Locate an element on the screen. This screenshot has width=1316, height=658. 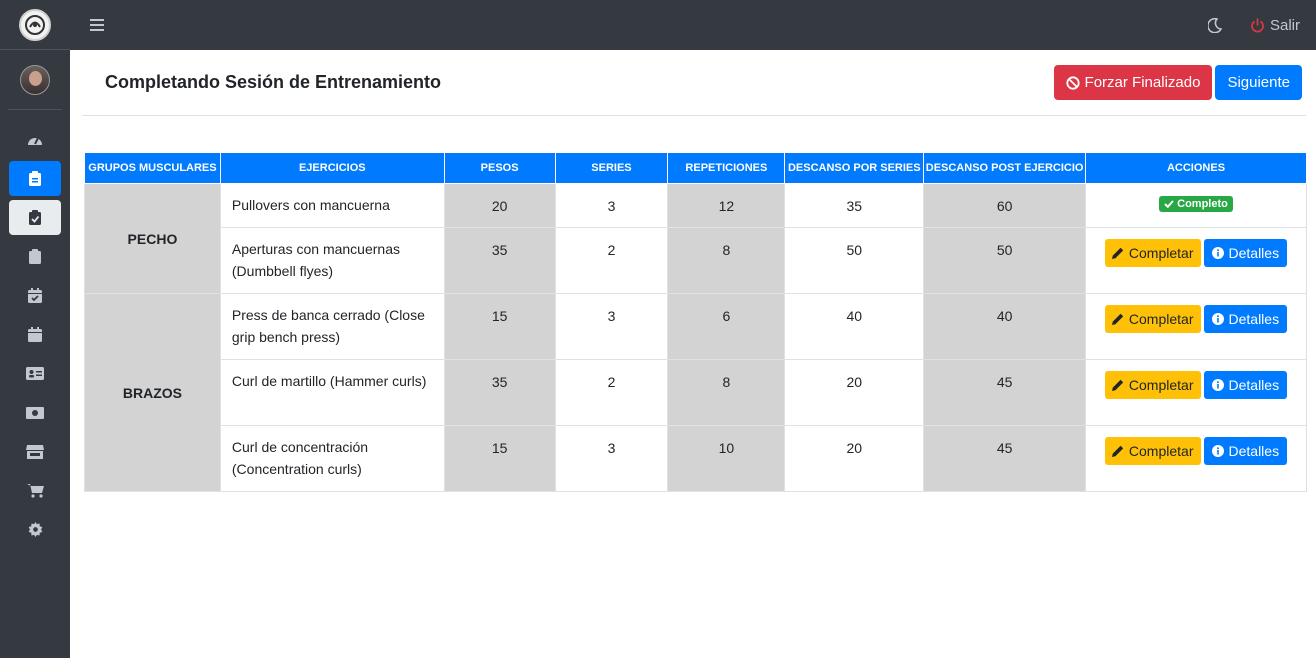
header-muscle-groups: GRUPOS MUSCULARES is located at coordinates (152, 168).